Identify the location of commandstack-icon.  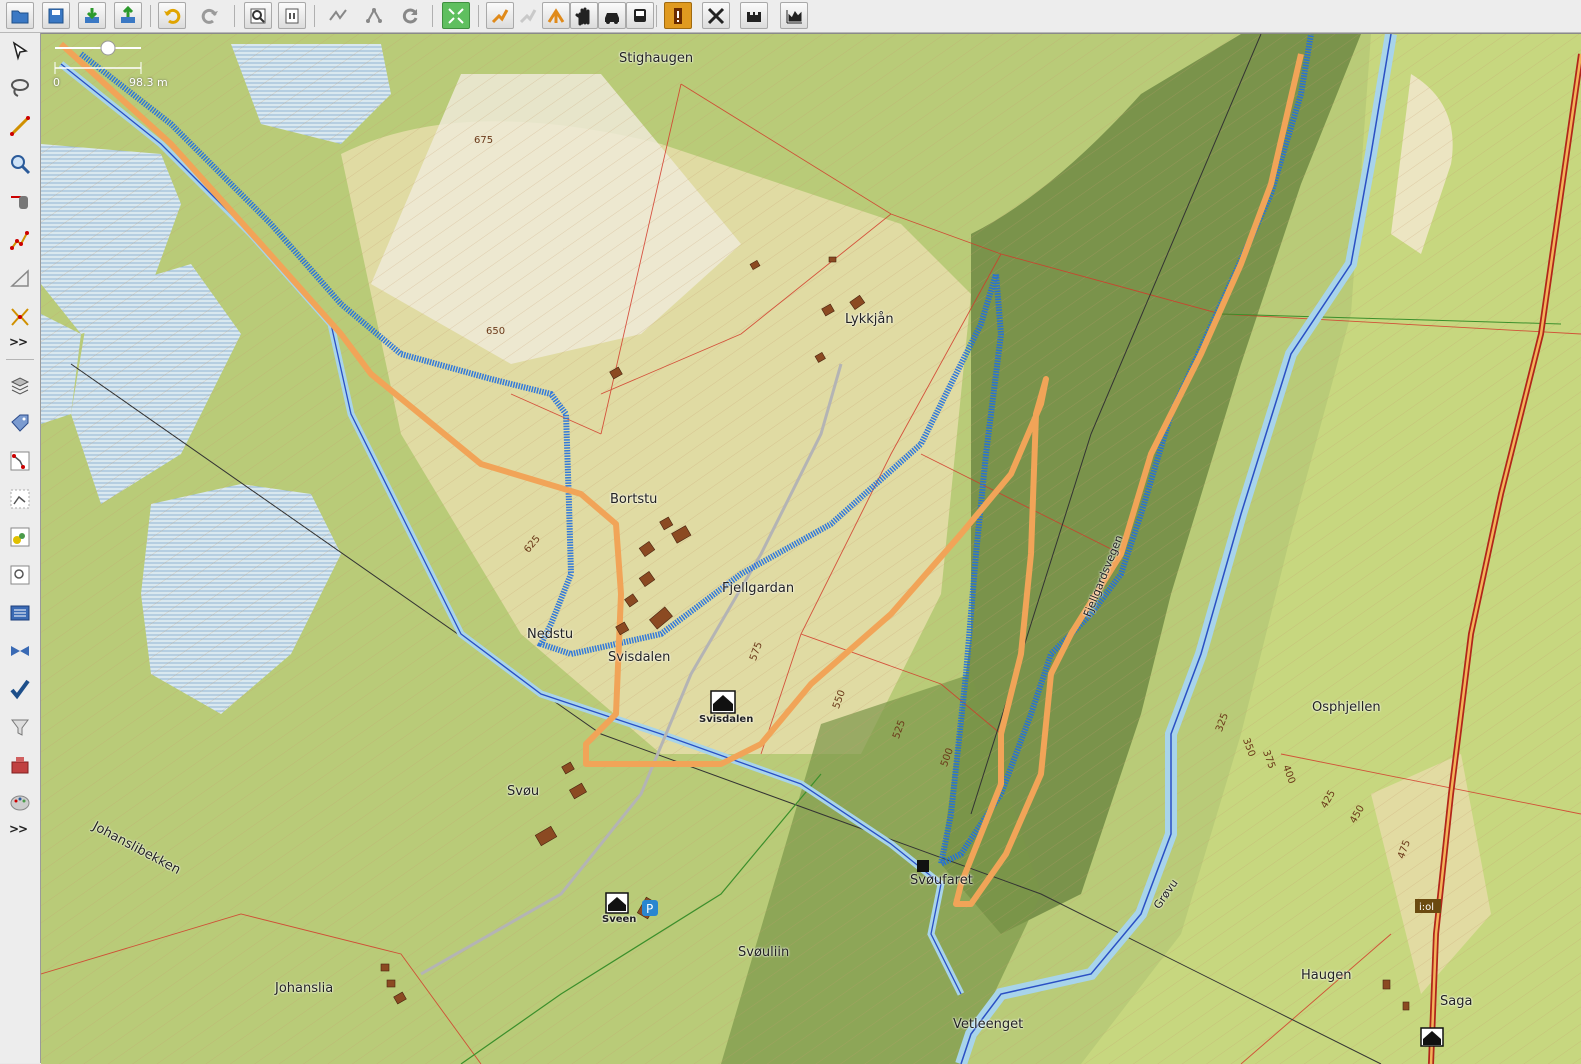
(20, 613).